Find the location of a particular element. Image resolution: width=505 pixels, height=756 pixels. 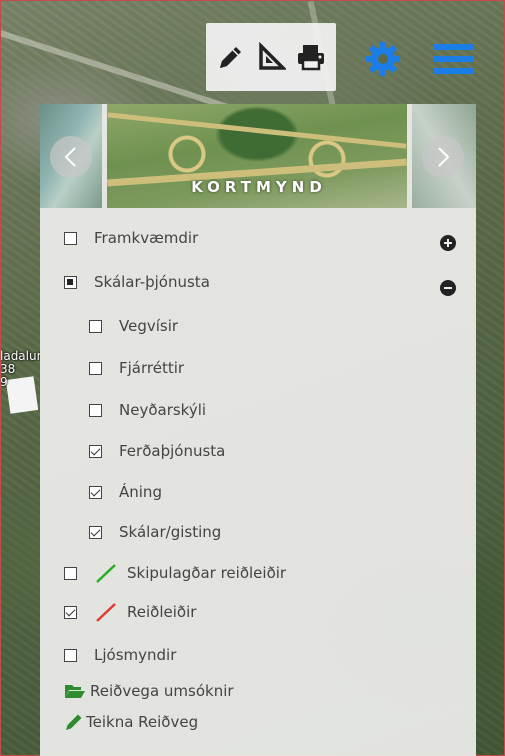

chevron-left-icon is located at coordinates (71, 157).